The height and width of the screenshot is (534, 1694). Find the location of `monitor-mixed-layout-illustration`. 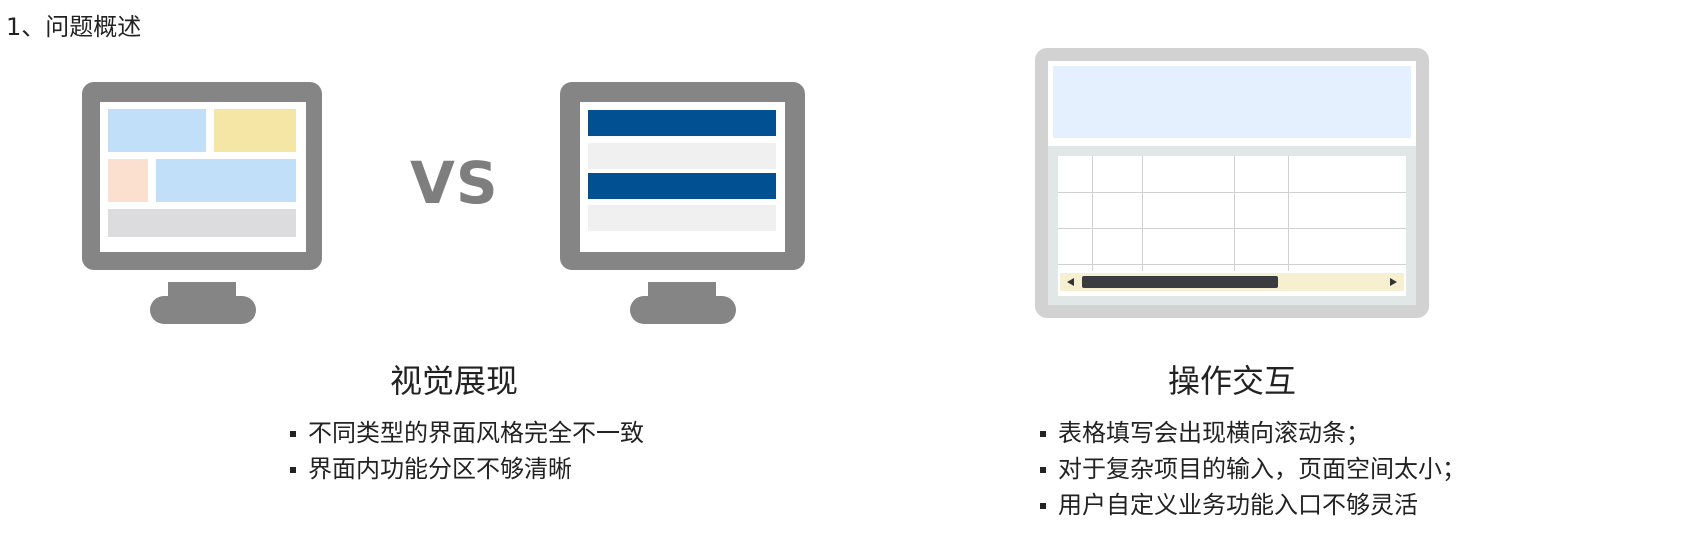

monitor-mixed-layout-illustration is located at coordinates (202, 203).